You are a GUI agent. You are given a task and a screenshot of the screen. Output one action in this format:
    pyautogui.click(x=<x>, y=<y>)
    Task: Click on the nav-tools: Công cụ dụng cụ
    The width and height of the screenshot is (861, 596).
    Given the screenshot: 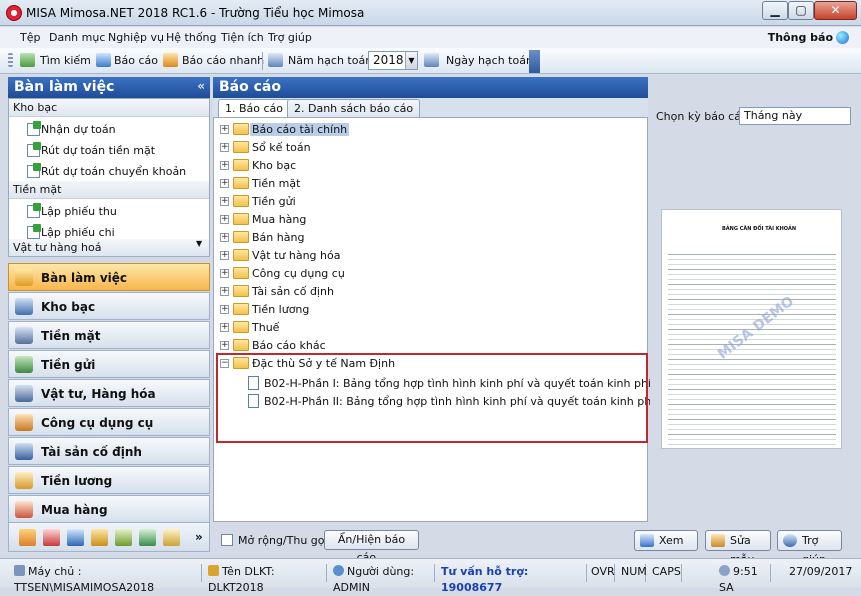 What is the action you would take?
    pyautogui.click(x=109, y=422)
    